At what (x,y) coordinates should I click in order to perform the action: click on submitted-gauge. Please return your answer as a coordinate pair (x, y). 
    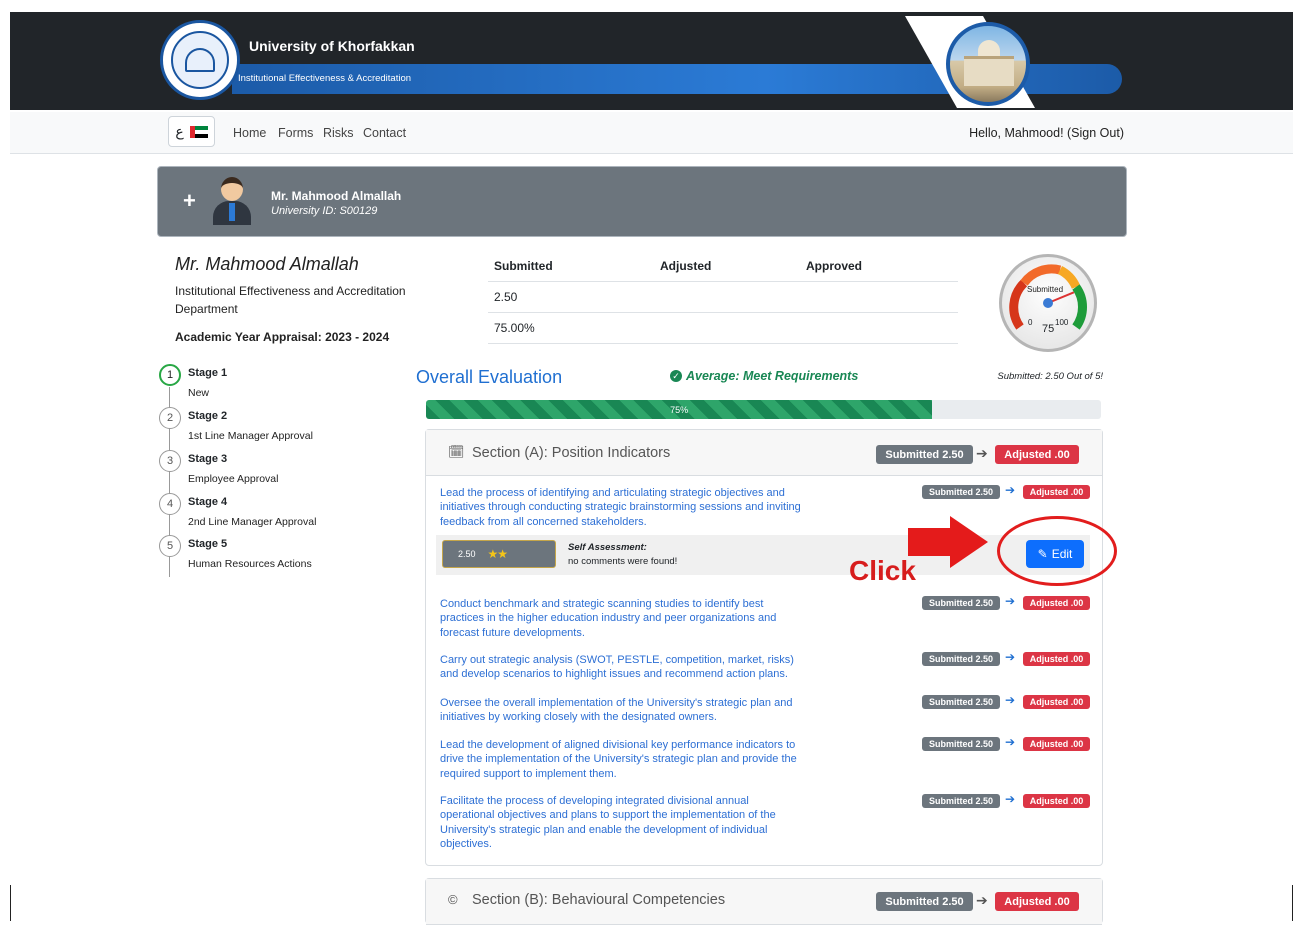
    Looking at the image, I should click on (1048, 303).